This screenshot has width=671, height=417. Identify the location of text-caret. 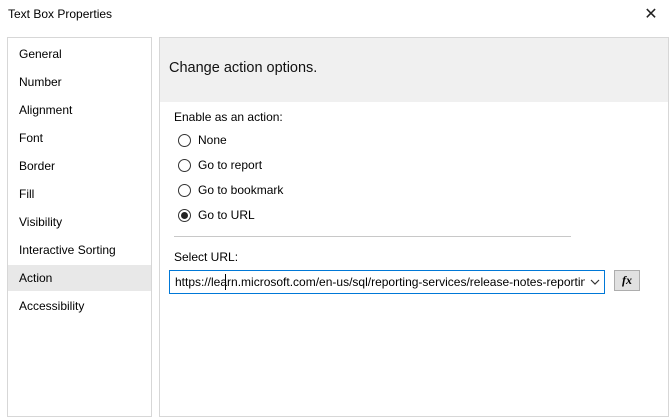
(225, 282).